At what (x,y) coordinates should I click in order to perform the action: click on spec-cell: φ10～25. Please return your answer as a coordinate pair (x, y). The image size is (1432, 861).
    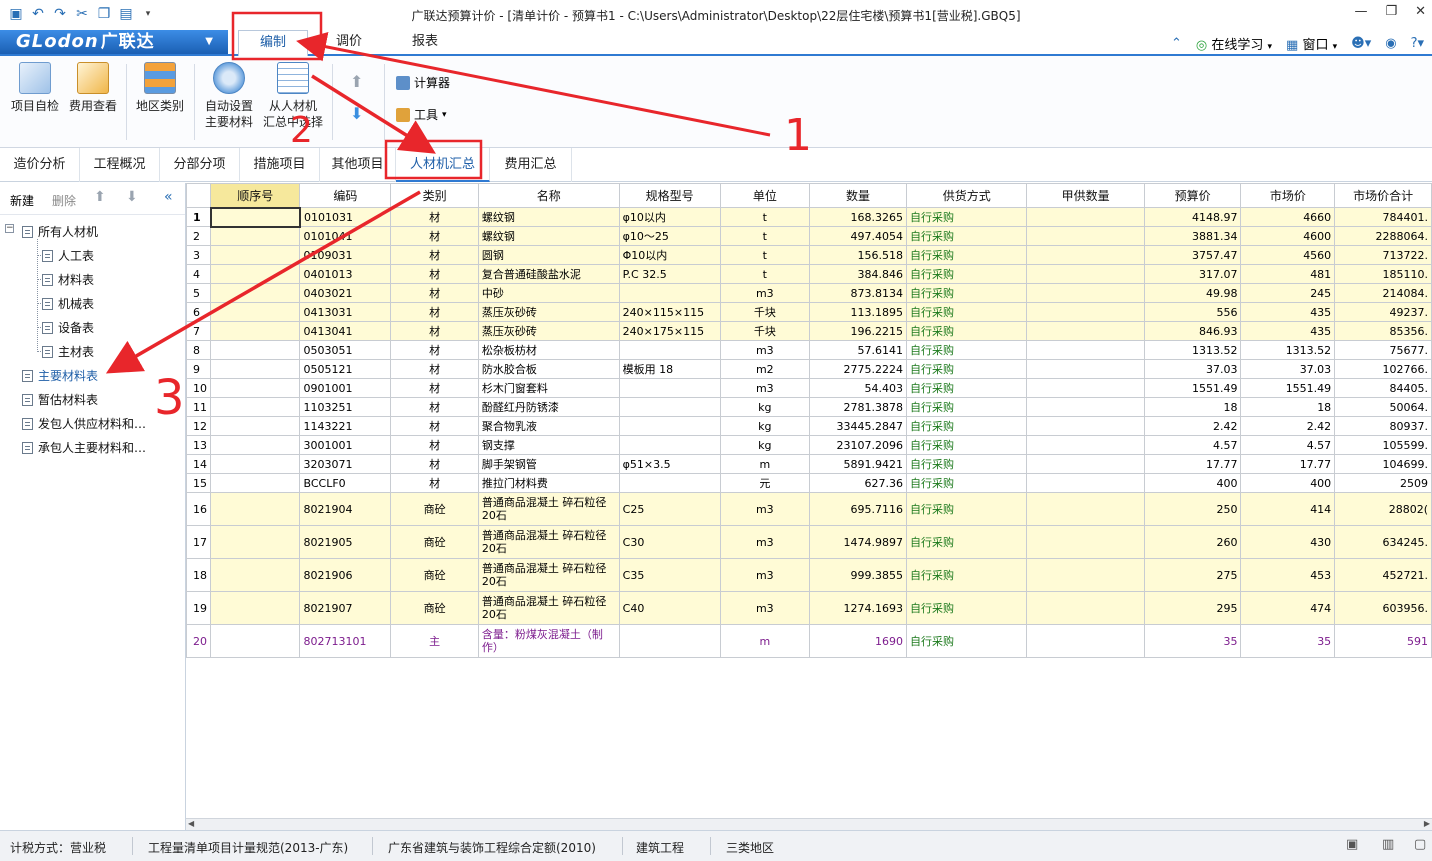
    Looking at the image, I should click on (669, 236).